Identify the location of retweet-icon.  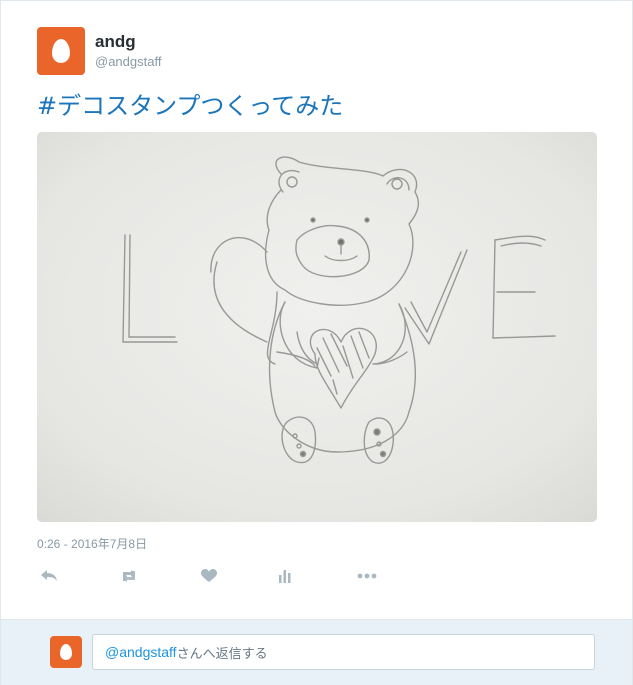
(129, 576).